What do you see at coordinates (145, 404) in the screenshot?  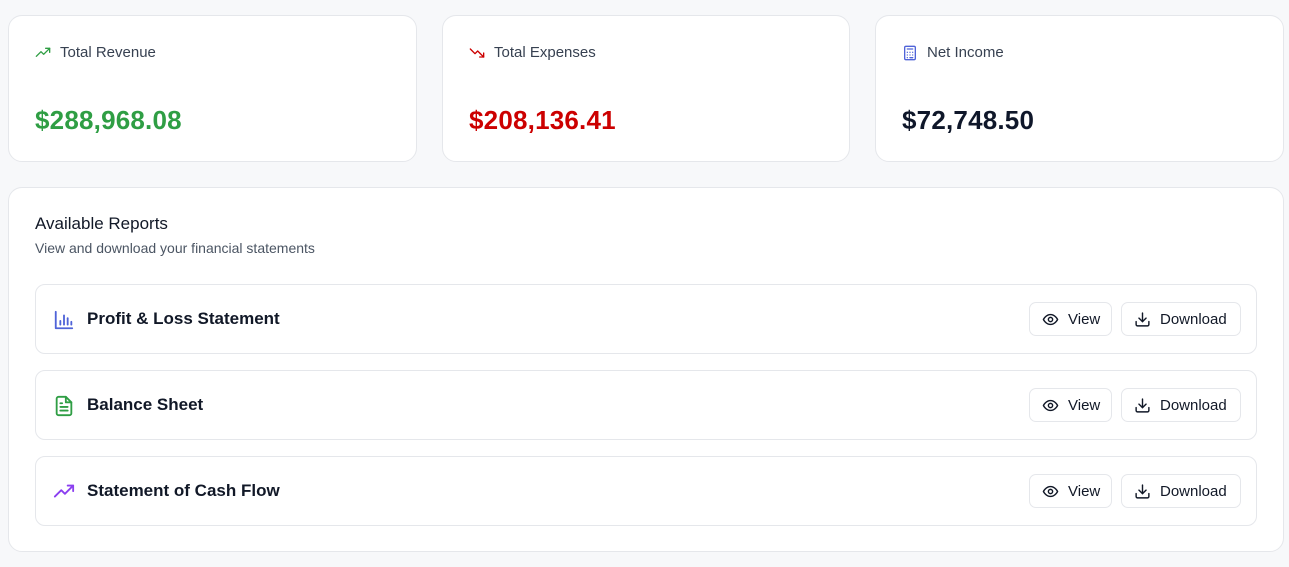 I see `report-name: Balance Sheet` at bounding box center [145, 404].